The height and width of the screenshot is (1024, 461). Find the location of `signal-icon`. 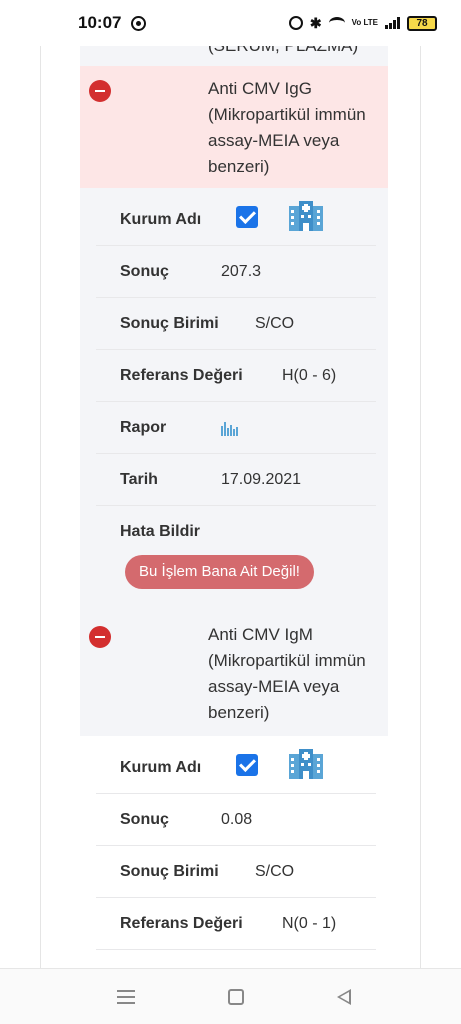

signal-icon is located at coordinates (392, 23).